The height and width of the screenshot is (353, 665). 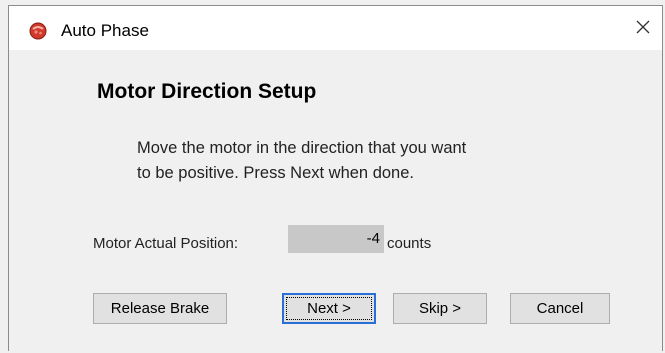 I want to click on cancel-button: Cancel, so click(x=560, y=308).